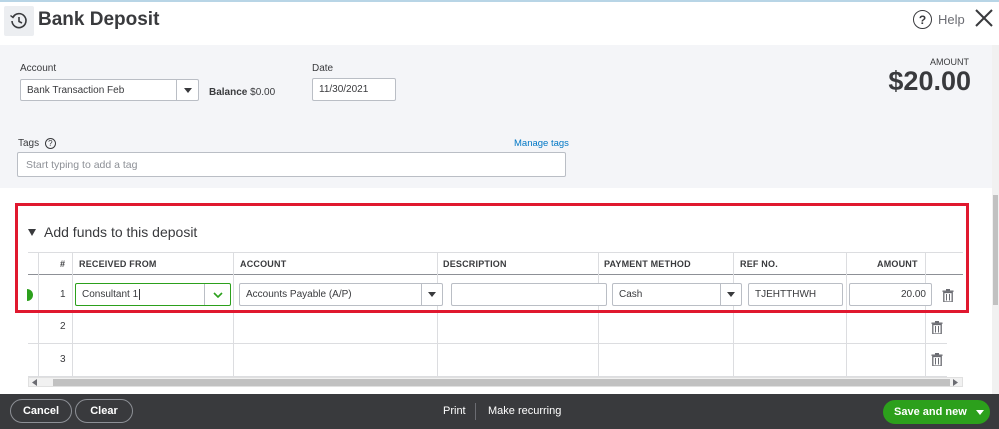 The image size is (999, 429). What do you see at coordinates (930, 412) in the screenshot?
I see `save-and-new-label: Save and new` at bounding box center [930, 412].